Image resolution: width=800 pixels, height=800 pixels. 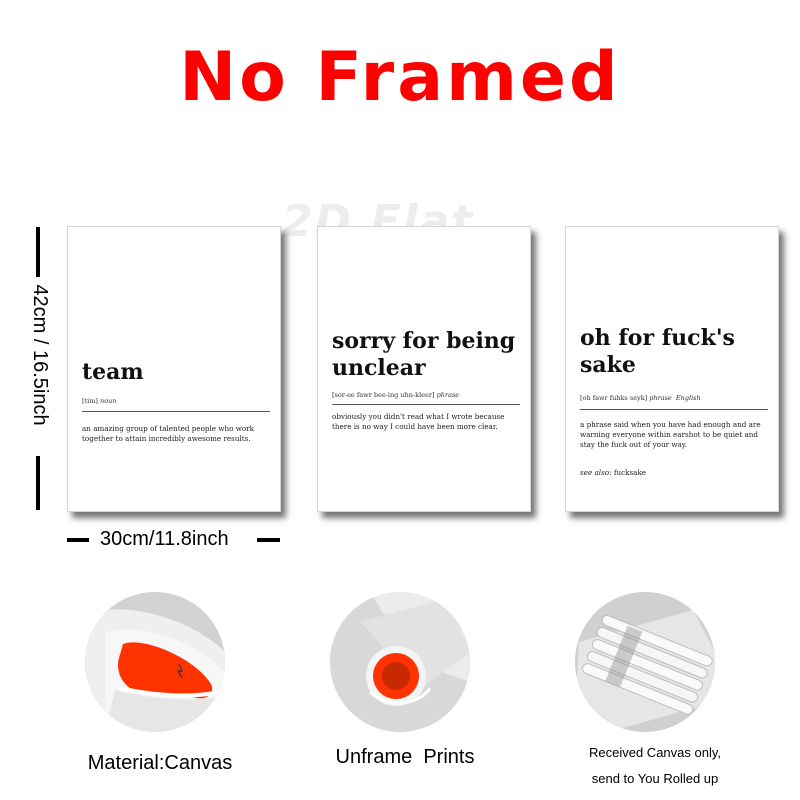 I want to click on poster-word: oh for fuck's sake, so click(x=657, y=351).